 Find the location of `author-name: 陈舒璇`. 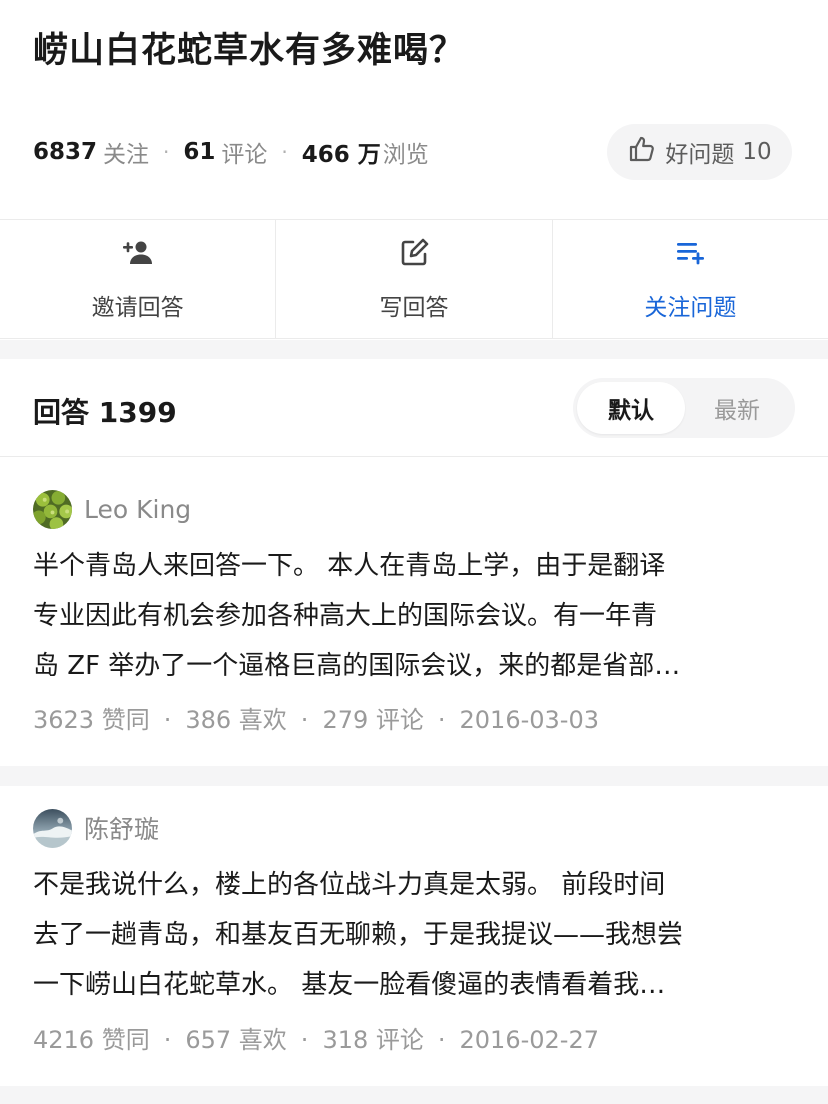

author-name: 陈舒璇 is located at coordinates (121, 828).